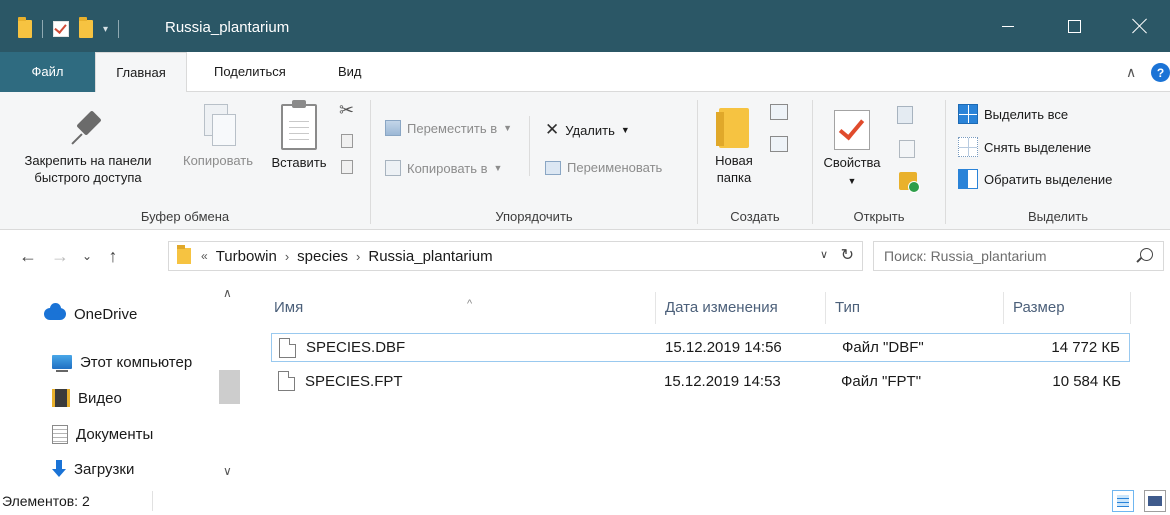 The height and width of the screenshot is (515, 1170). I want to click on column-header-name: Имя ^, so click(460, 308).